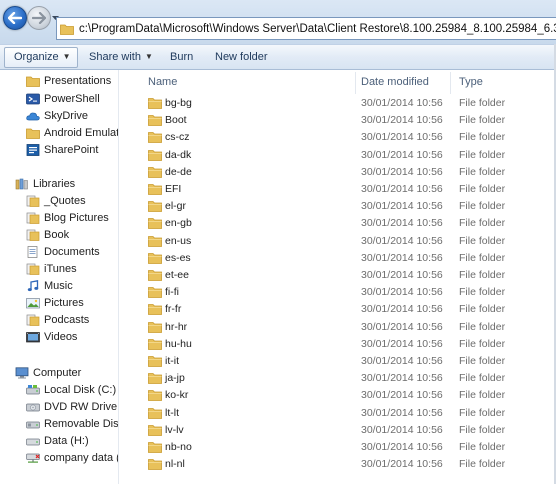 The image size is (556, 484). Describe the element at coordinates (349, 206) in the screenshot. I see `file-row: el-gr 30/01/2014 10:56 File folder` at that location.